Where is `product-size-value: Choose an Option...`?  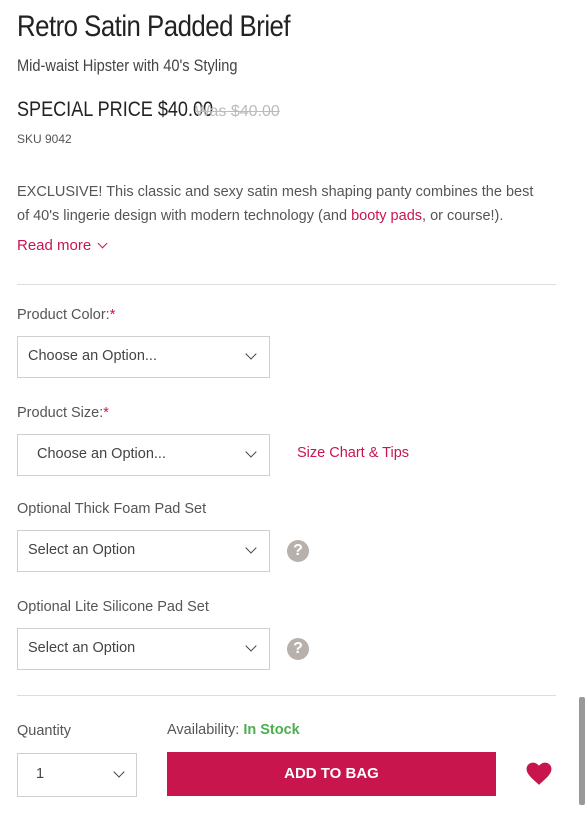
product-size-value: Choose an Option... is located at coordinates (101, 454).